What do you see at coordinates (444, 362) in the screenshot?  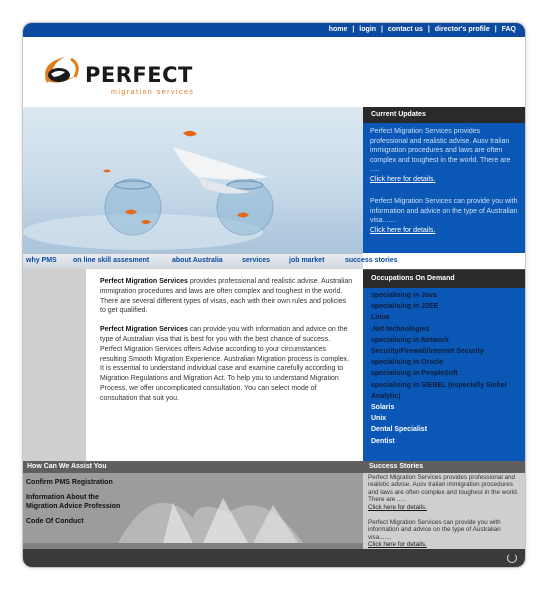 I see `occupation-item: specialising in Oracle` at bounding box center [444, 362].